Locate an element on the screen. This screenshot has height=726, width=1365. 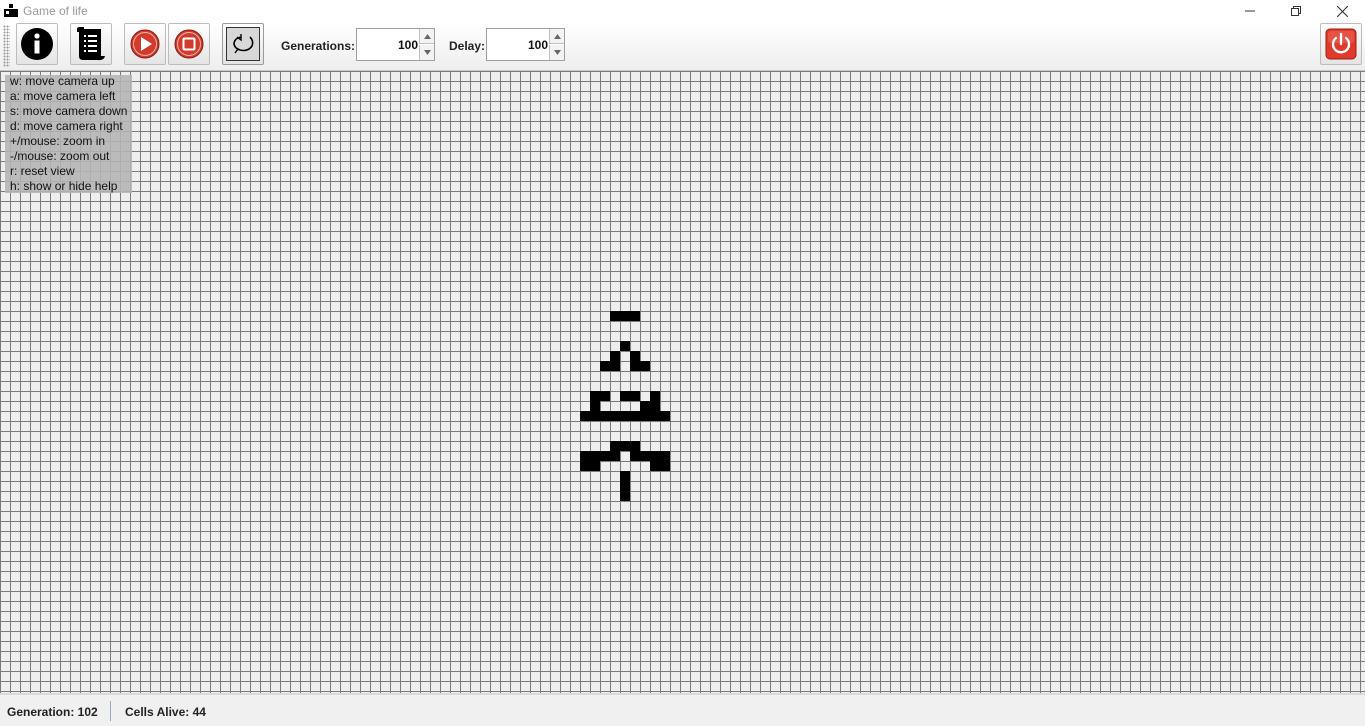
app-blocks-icon is located at coordinates (11, 10).